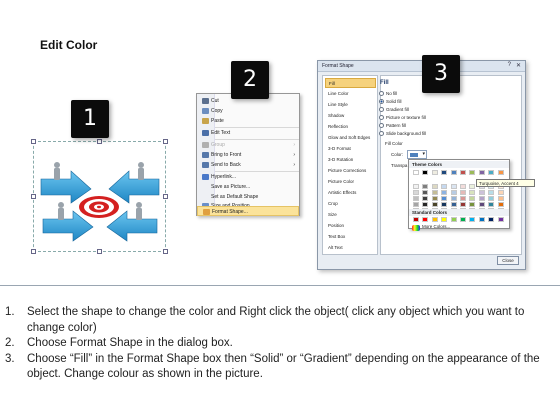 The width and height of the screenshot is (560, 420). What do you see at coordinates (509, 65) in the screenshot?
I see `help-icon: ?` at bounding box center [509, 65].